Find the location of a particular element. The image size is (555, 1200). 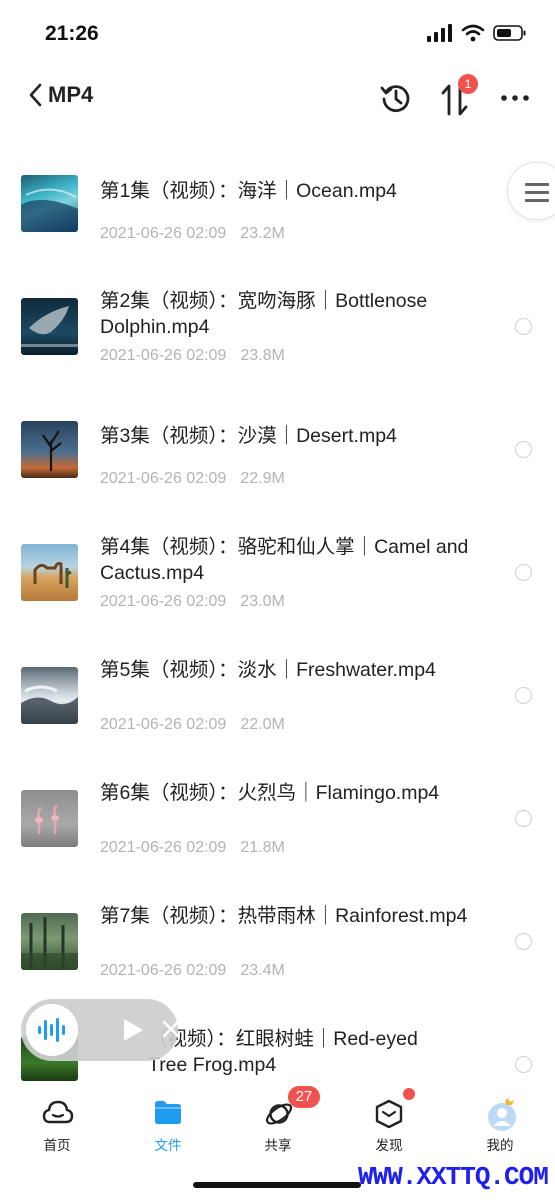

file-size: 21.8M is located at coordinates (262, 847).